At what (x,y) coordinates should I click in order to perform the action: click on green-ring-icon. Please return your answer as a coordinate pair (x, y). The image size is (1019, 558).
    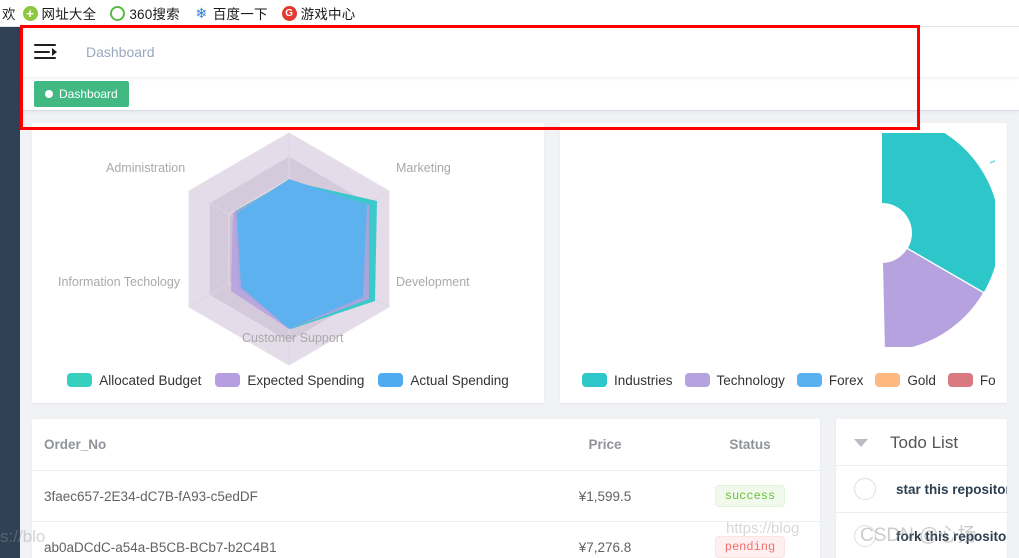
    Looking at the image, I should click on (118, 13).